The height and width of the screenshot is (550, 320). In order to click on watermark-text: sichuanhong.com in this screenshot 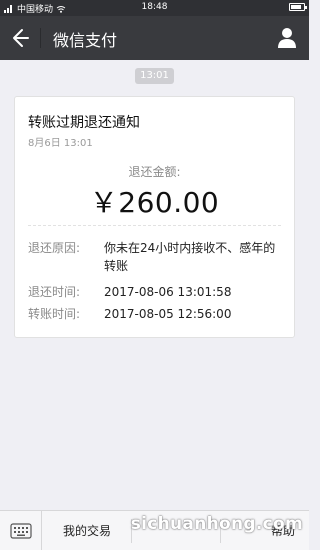, I will do `click(216, 524)`.